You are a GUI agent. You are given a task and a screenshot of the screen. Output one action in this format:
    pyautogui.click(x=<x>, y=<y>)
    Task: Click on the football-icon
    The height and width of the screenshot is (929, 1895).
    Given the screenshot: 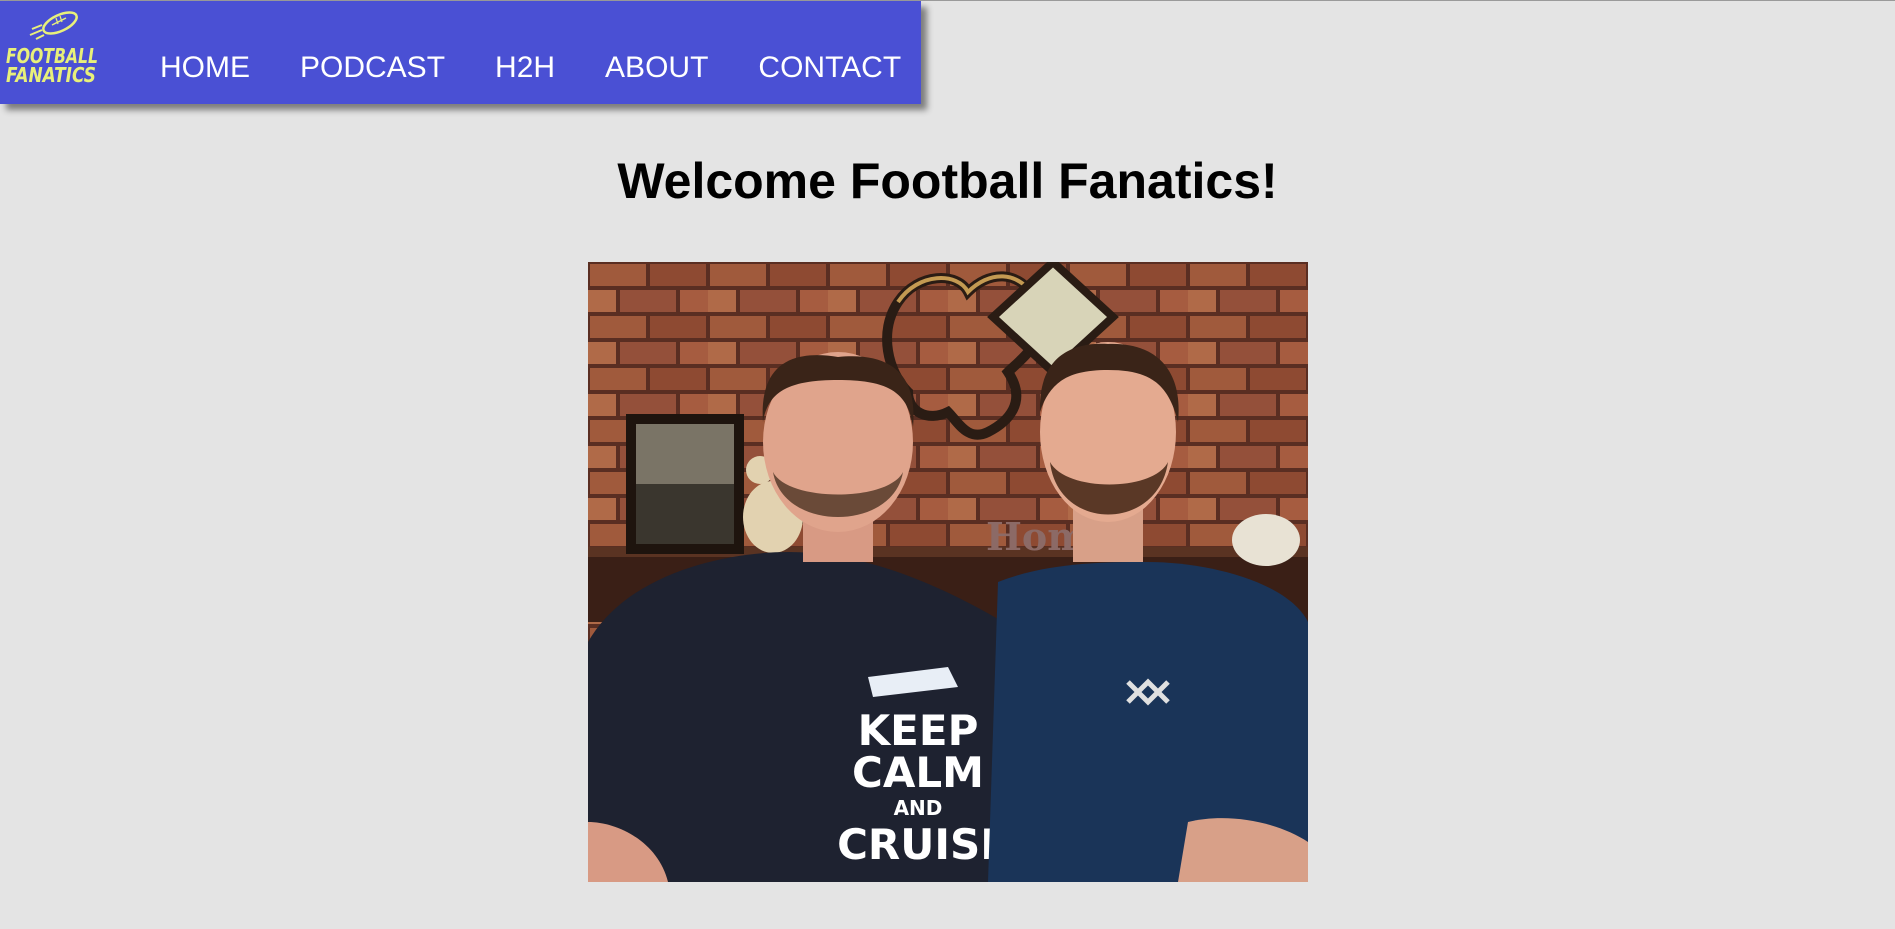 What is the action you would take?
    pyautogui.click(x=53, y=25)
    